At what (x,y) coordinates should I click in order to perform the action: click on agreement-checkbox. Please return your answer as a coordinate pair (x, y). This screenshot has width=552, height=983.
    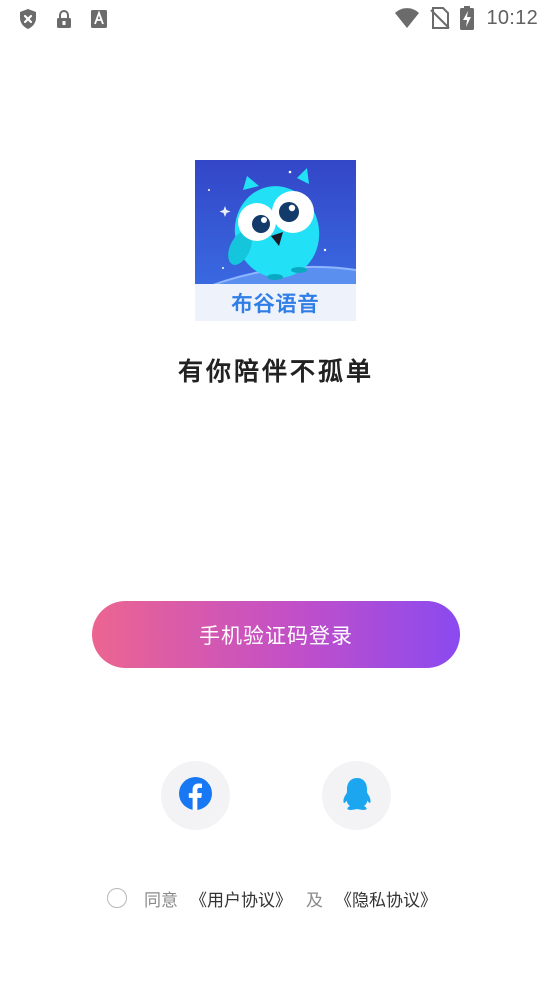
    Looking at the image, I should click on (117, 898).